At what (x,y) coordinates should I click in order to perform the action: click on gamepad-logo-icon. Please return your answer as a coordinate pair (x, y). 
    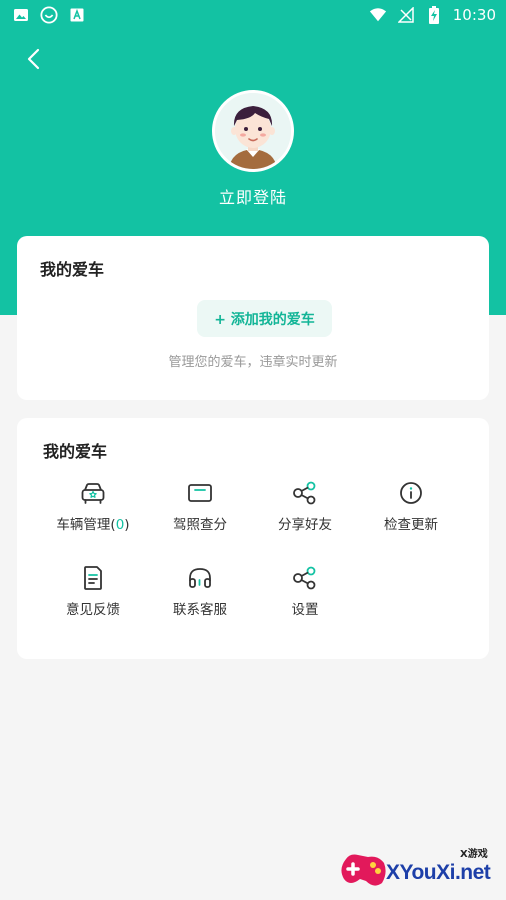
    Looking at the image, I should click on (363, 870).